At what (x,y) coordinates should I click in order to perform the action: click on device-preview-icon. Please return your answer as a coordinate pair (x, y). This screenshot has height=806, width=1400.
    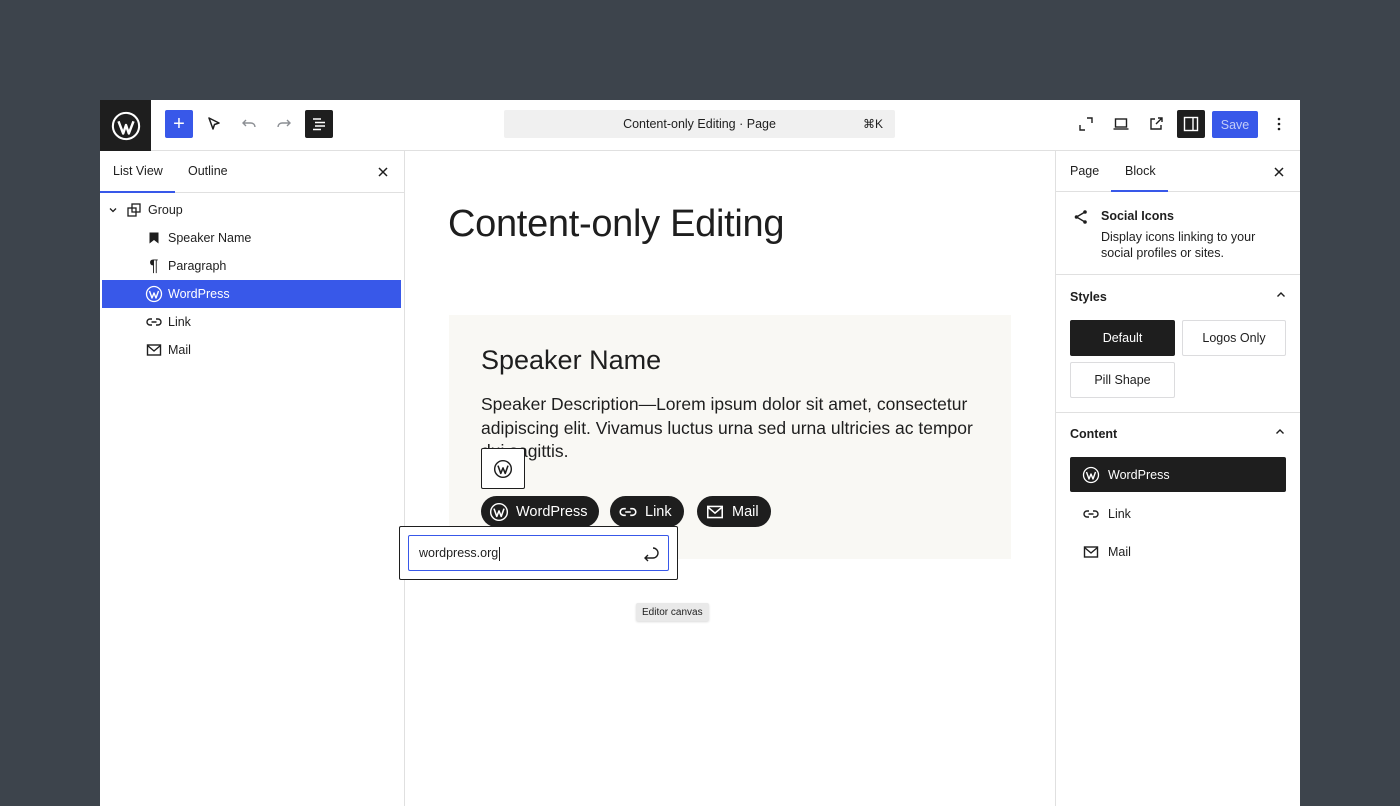
    Looking at the image, I should click on (1121, 124).